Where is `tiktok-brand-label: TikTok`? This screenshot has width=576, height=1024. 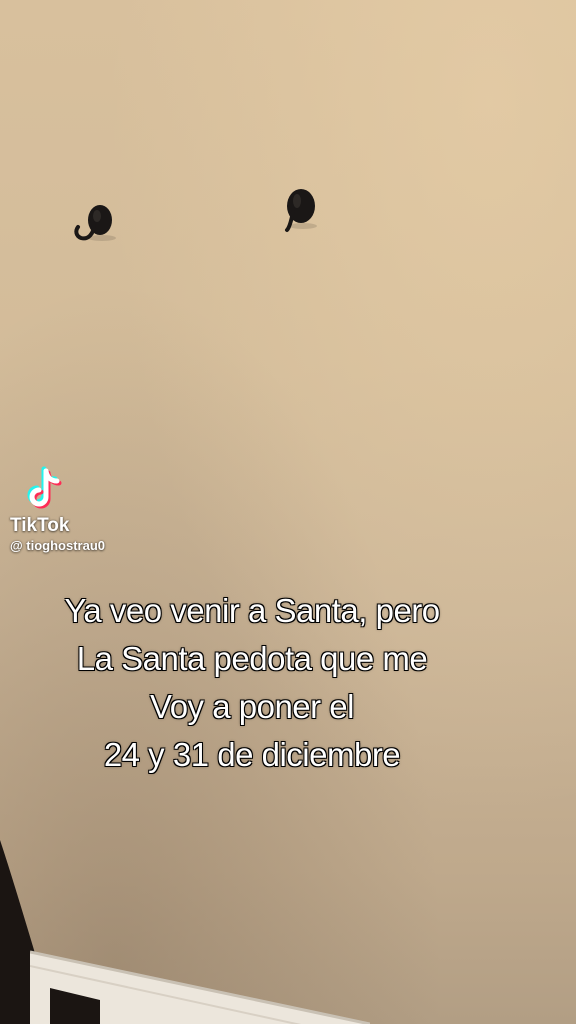 tiktok-brand-label: TikTok is located at coordinates (40, 525).